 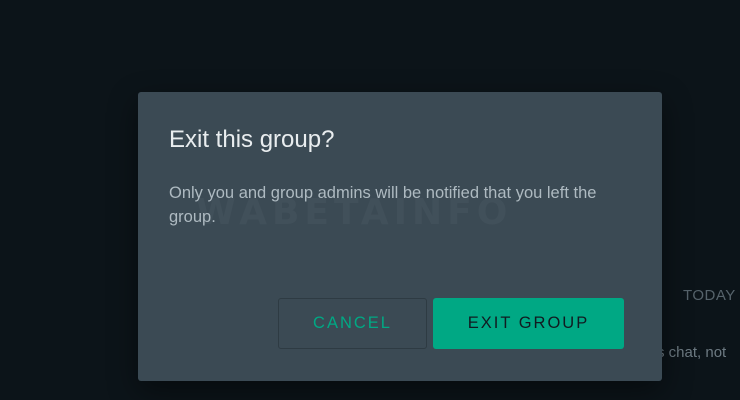 What do you see at coordinates (352, 323) in the screenshot?
I see `cancel-button: CANCEL` at bounding box center [352, 323].